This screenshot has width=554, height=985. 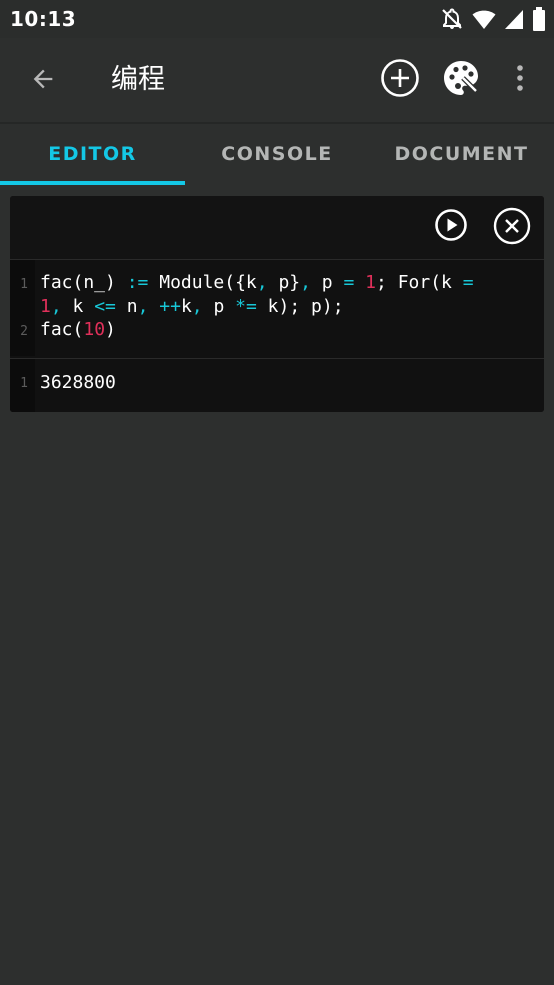 I want to click on tab-document: DOCUMENT, so click(x=461, y=154).